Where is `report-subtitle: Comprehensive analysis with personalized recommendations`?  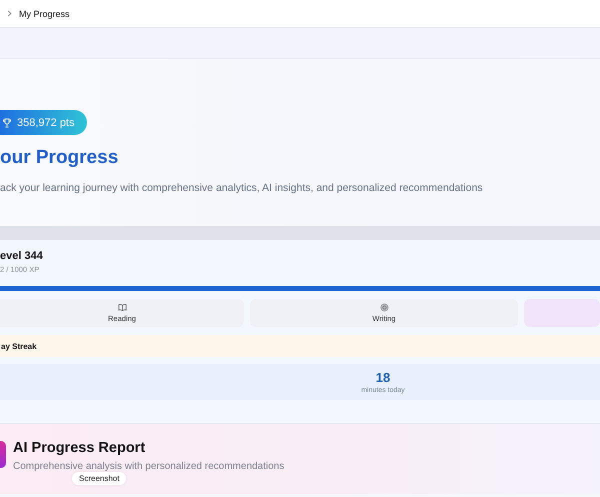
report-subtitle: Comprehensive analysis with personalized recommendations is located at coordinates (148, 466).